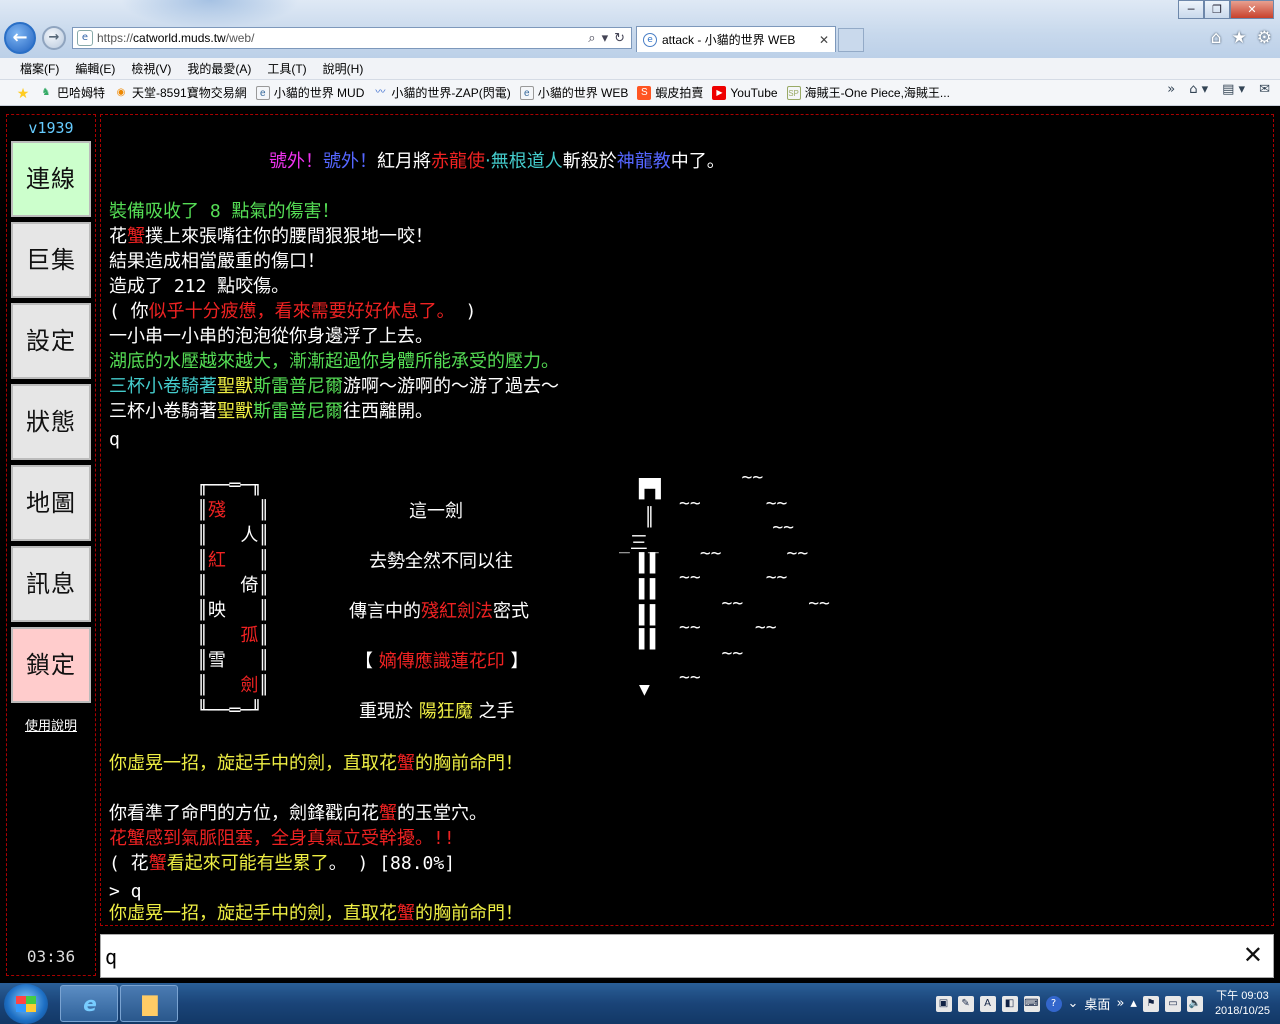 This screenshot has height=1024, width=1280. I want to click on tray-icon: ✎, so click(965, 1003).